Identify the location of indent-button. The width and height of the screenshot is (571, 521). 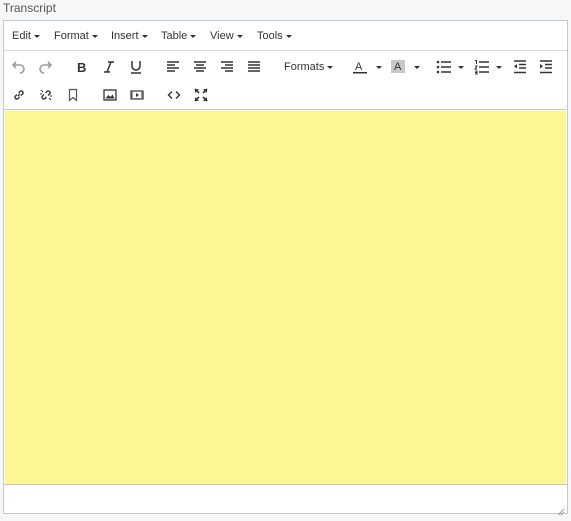
(546, 67).